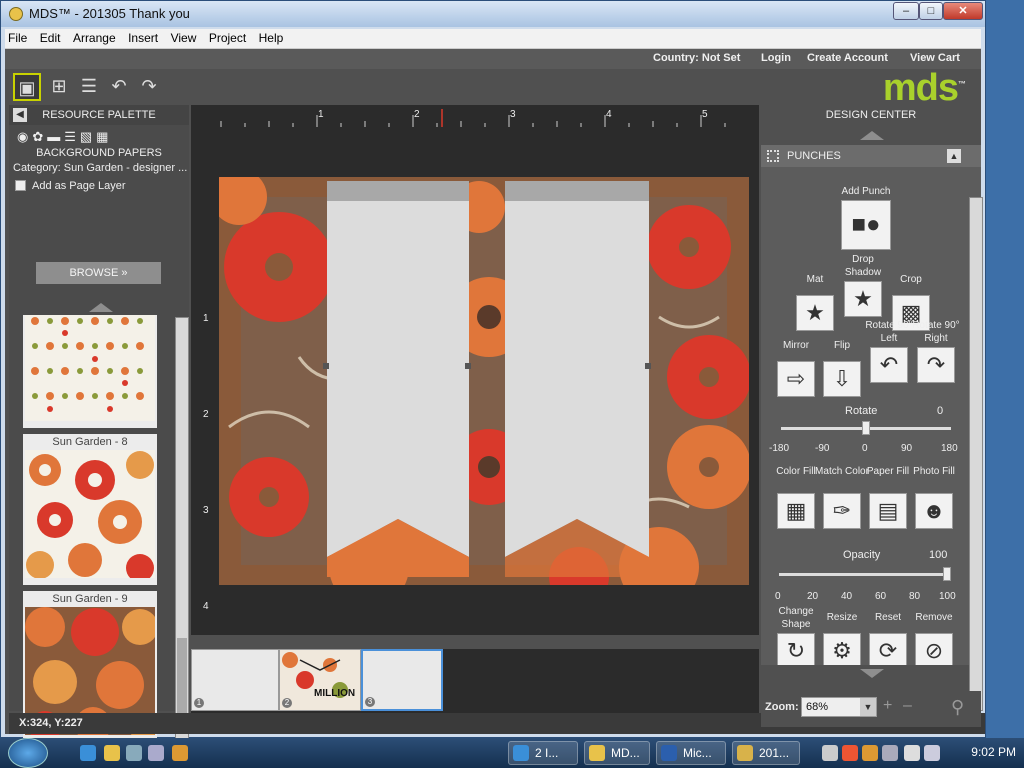 This screenshot has width=1024, height=768. I want to click on remove-tool: Remove ⊘, so click(934, 635).